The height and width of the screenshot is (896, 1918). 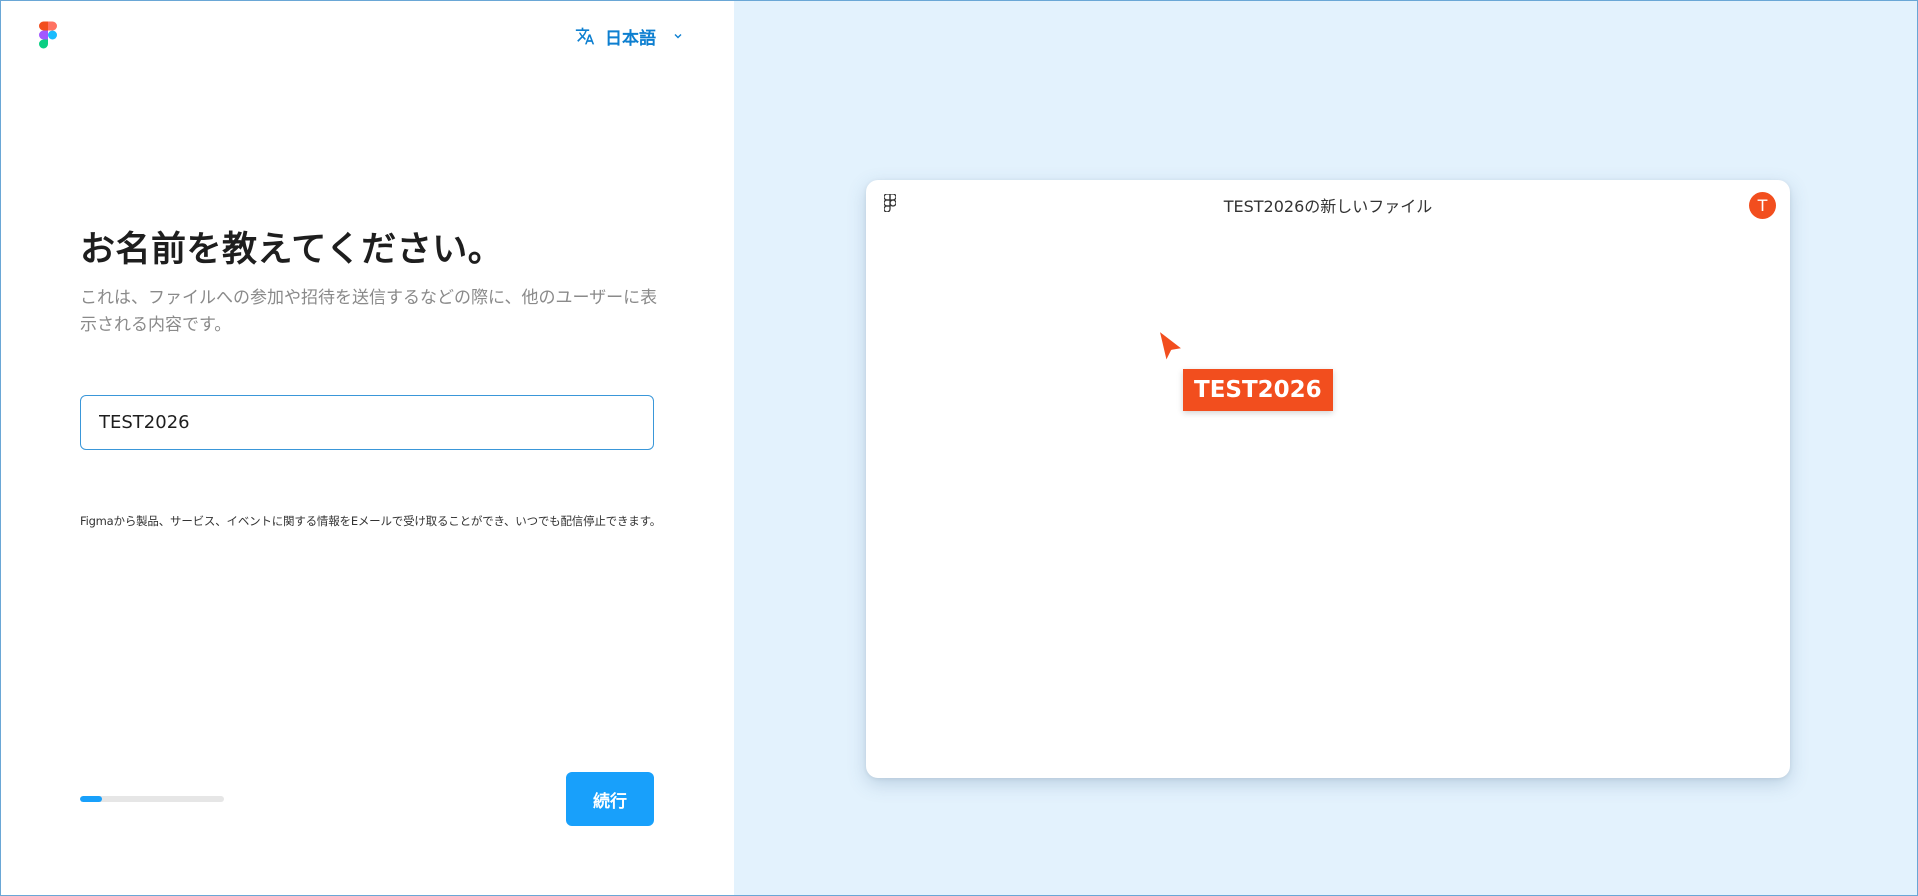 I want to click on name-input, so click(x=367, y=422).